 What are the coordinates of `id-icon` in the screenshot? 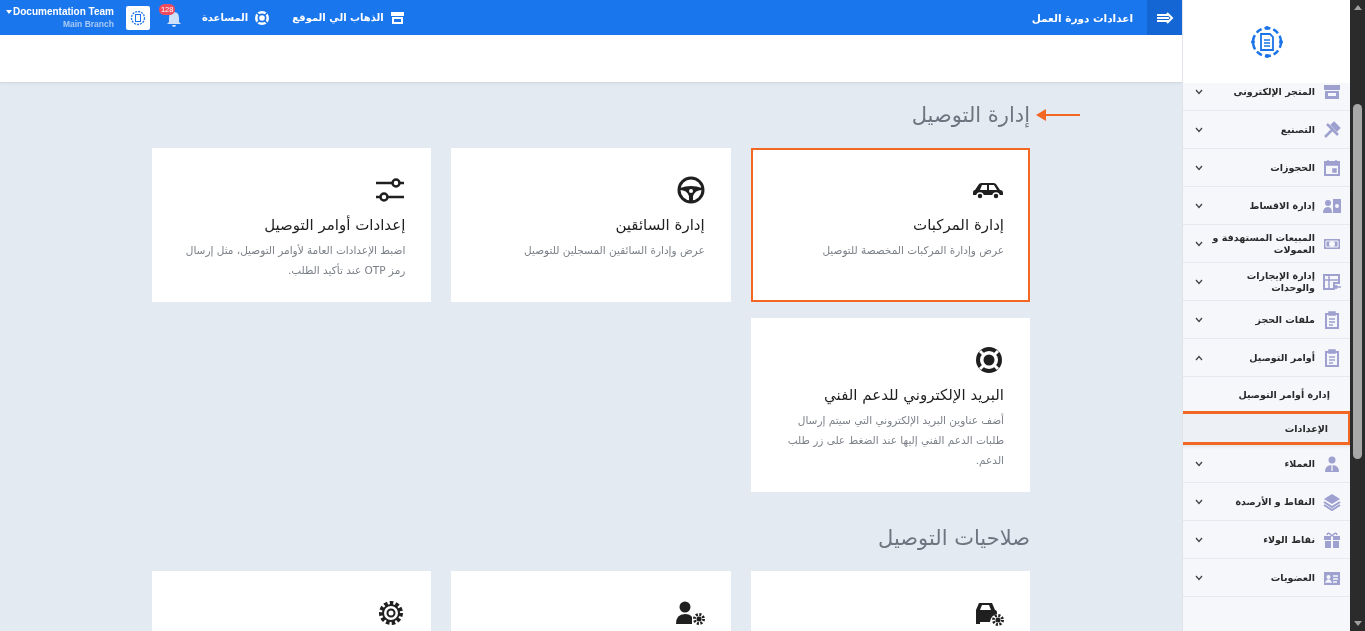 It's located at (1332, 205).